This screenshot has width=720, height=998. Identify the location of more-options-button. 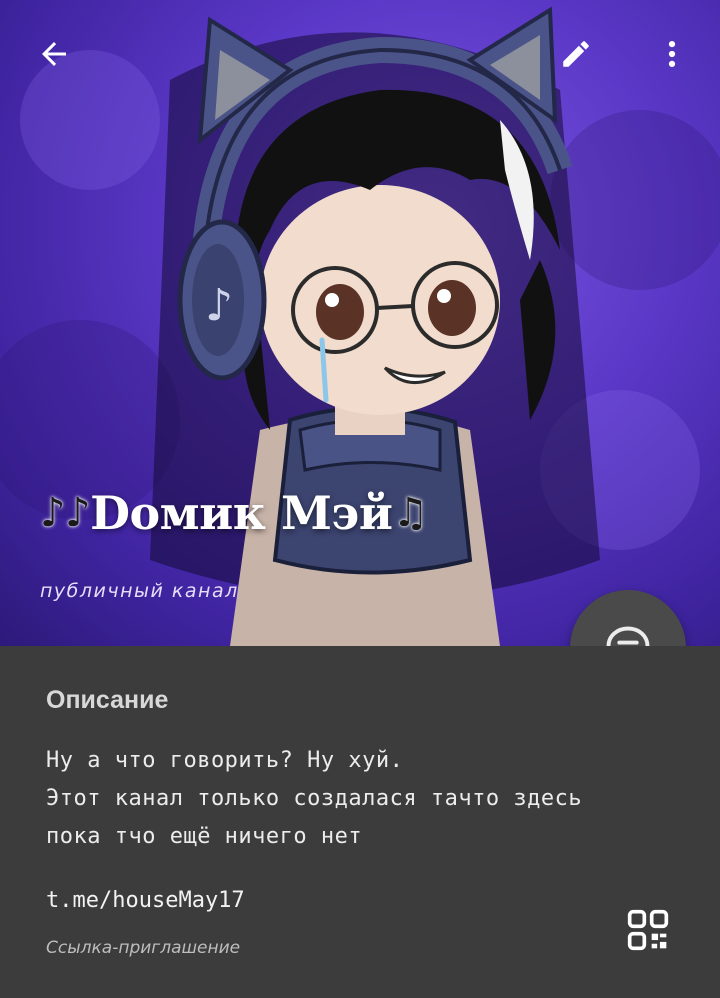
(672, 54).